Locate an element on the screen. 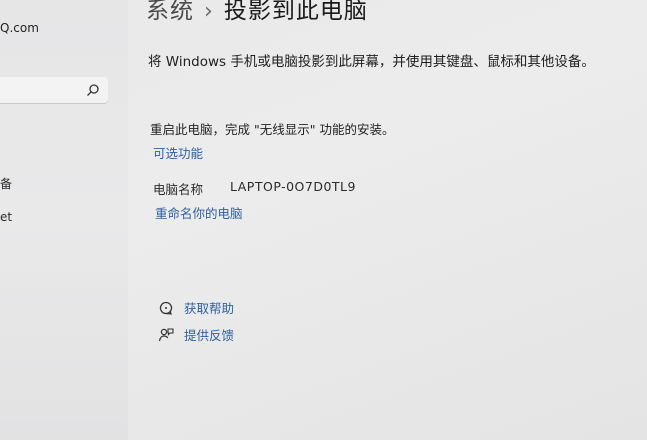 This screenshot has width=647, height=440. feedback-icon is located at coordinates (166, 335).